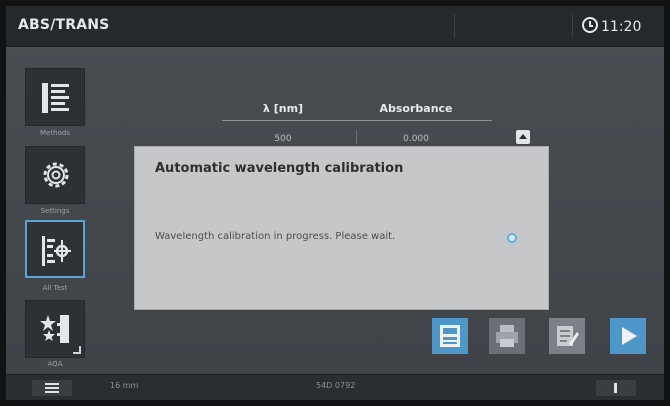 This screenshot has width=670, height=406. I want to click on scroll-up-button, so click(523, 137).